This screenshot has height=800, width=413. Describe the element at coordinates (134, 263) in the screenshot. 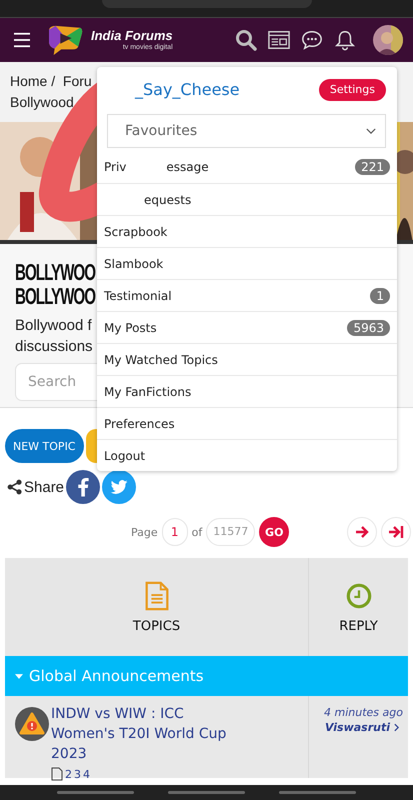

I see `menu-item-label: Slambook` at that location.